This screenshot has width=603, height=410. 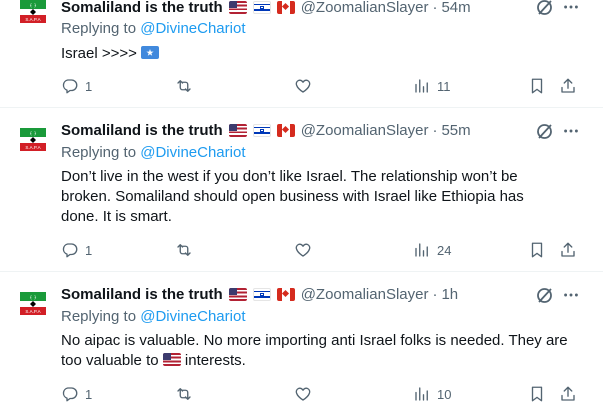 What do you see at coordinates (150, 52) in the screenshot?
I see `somalia-flag-icon` at bounding box center [150, 52].